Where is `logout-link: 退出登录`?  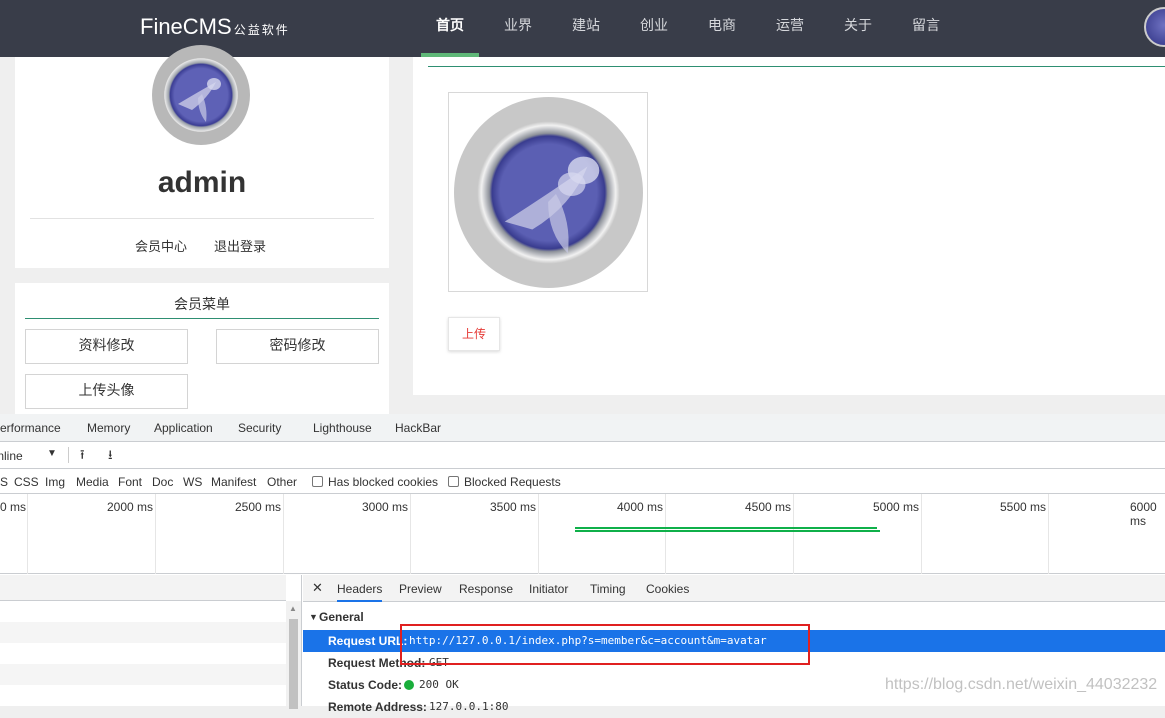
logout-link: 退出登录 is located at coordinates (240, 245).